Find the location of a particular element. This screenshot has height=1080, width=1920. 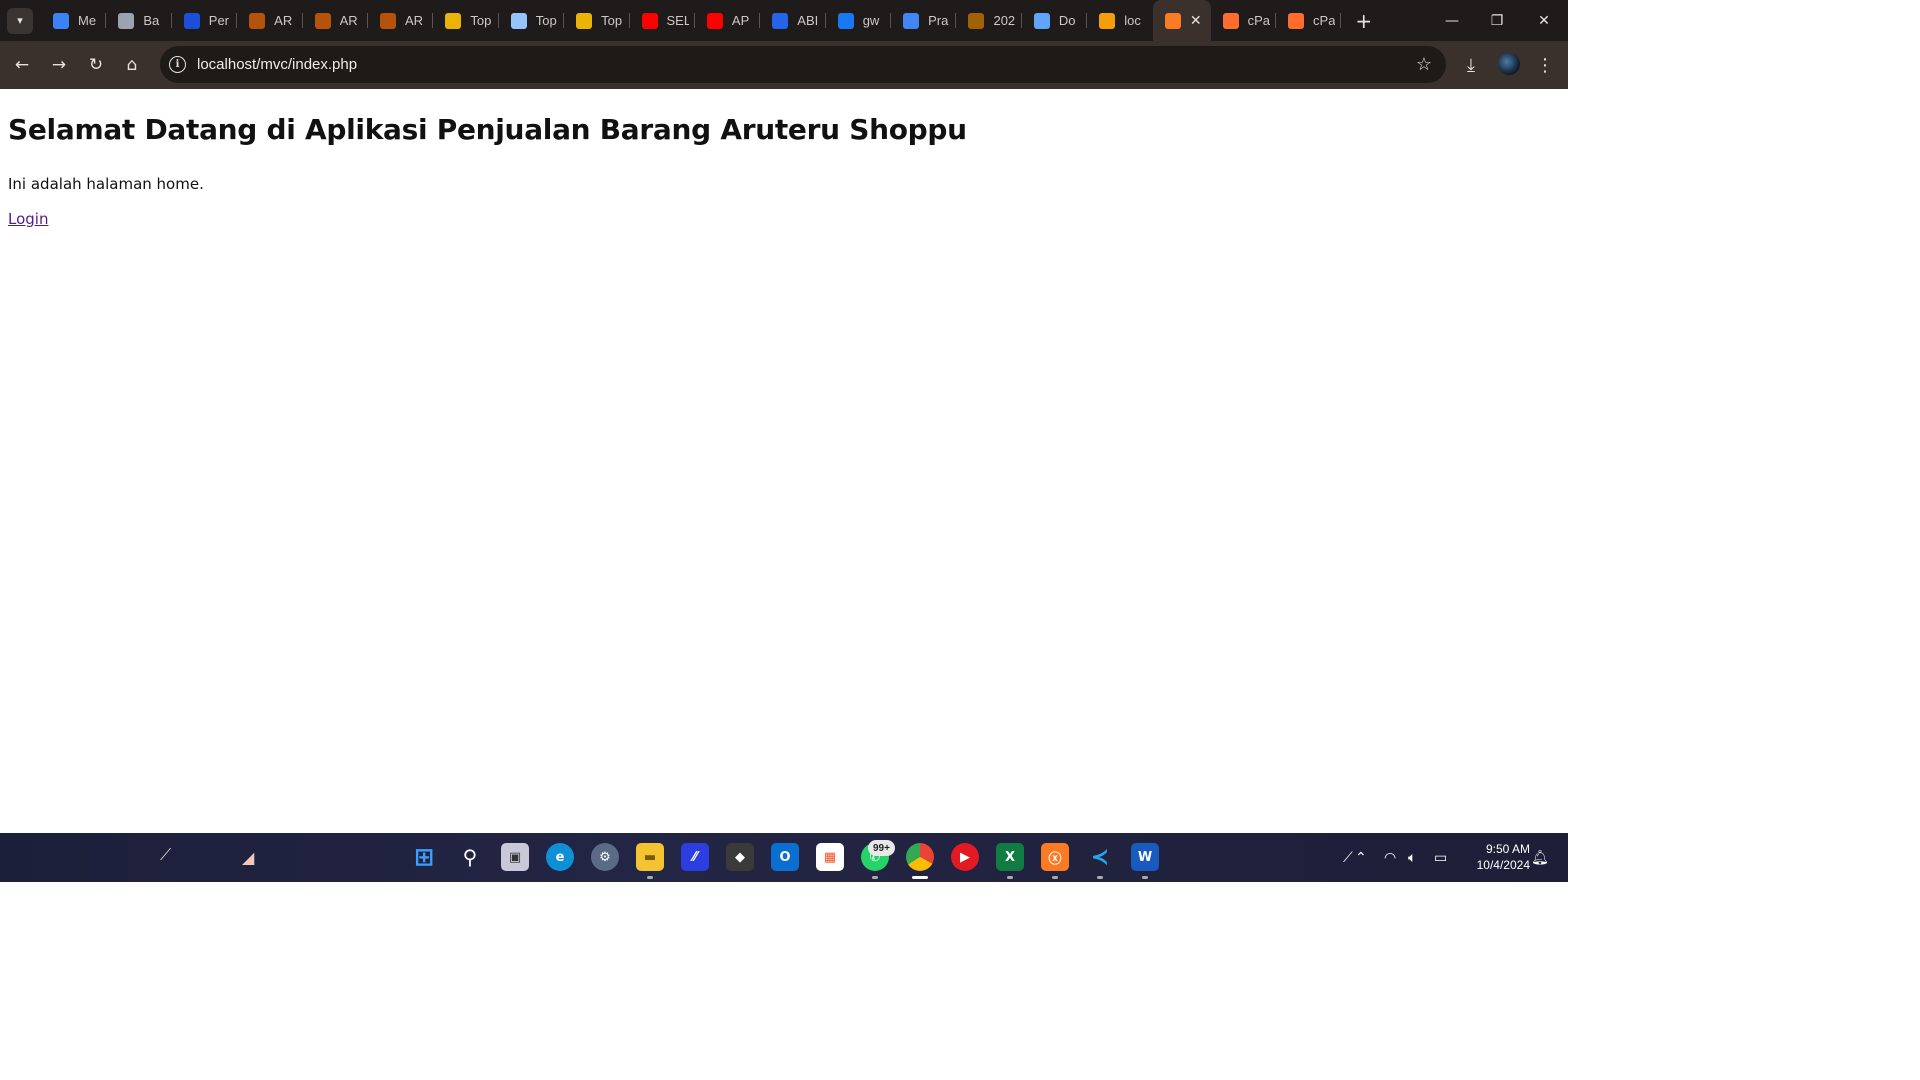

tab-title: ABI is located at coordinates (808, 20).